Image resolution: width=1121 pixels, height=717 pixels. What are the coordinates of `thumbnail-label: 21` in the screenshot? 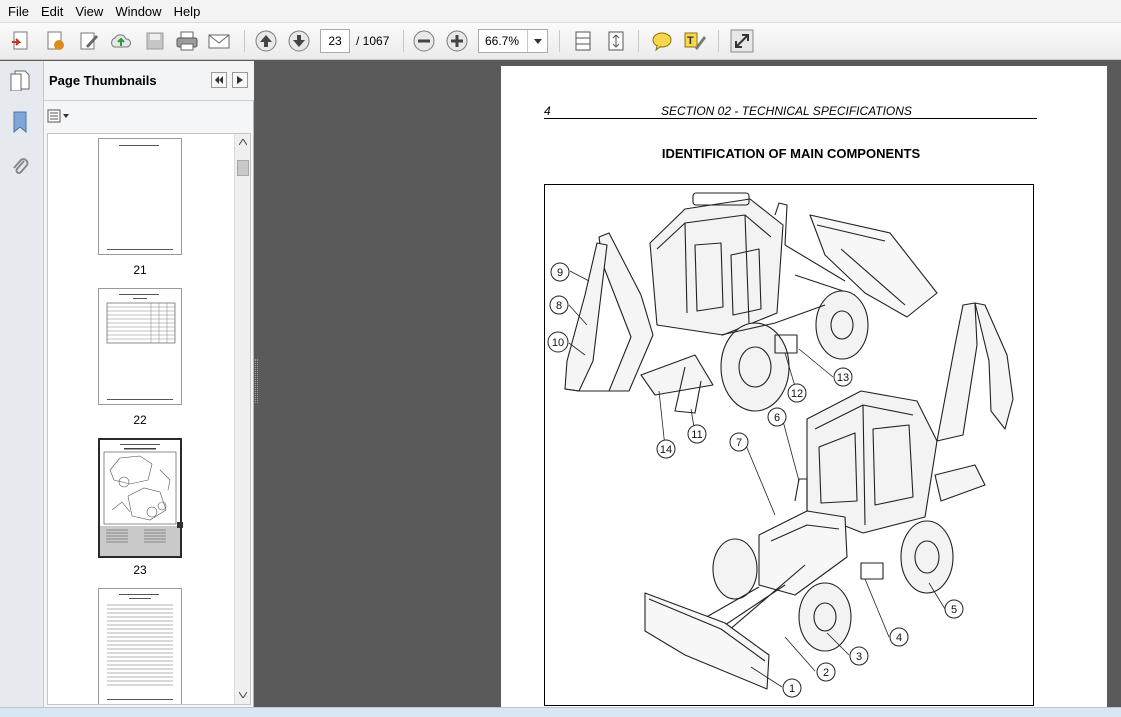 It's located at (140, 270).